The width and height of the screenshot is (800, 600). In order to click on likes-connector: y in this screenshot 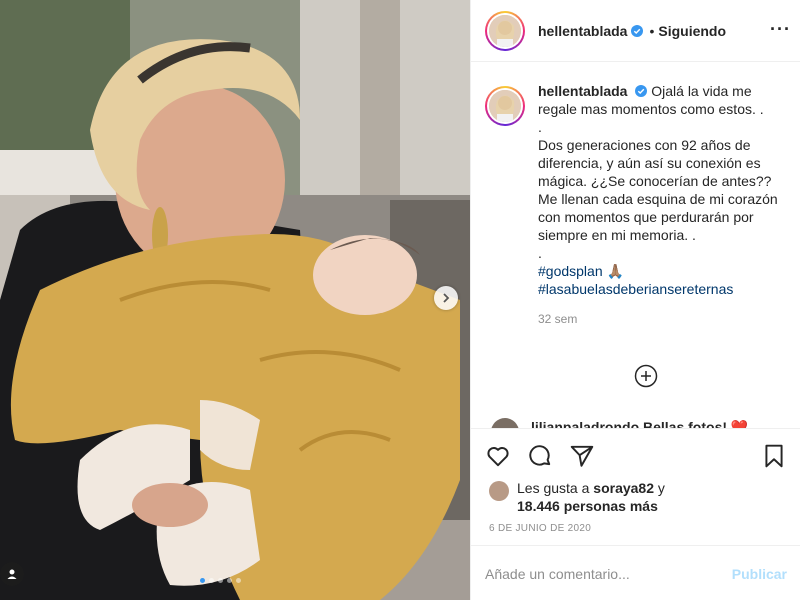, I will do `click(661, 488)`.